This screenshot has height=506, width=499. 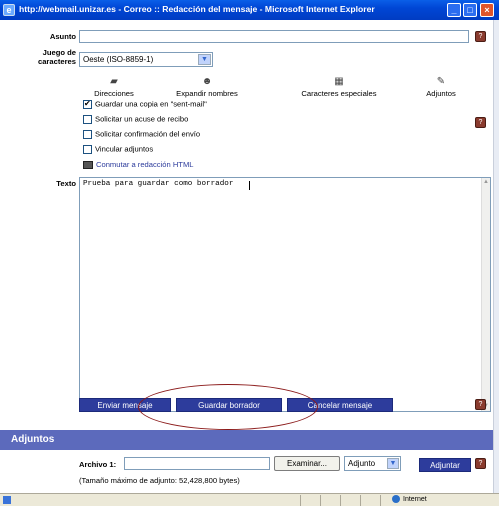 What do you see at coordinates (87, 149) in the screenshot?
I see `link-attachments-checkbox` at bounding box center [87, 149].